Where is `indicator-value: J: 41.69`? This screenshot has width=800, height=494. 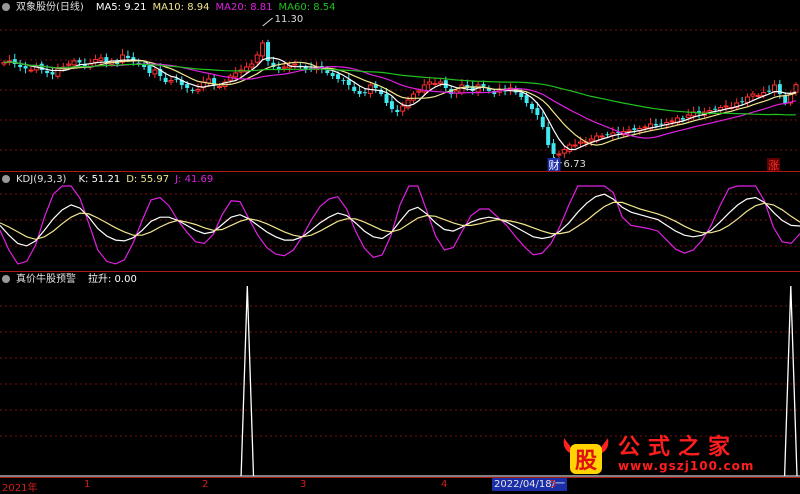 indicator-value: J: 41.69 is located at coordinates (194, 179).